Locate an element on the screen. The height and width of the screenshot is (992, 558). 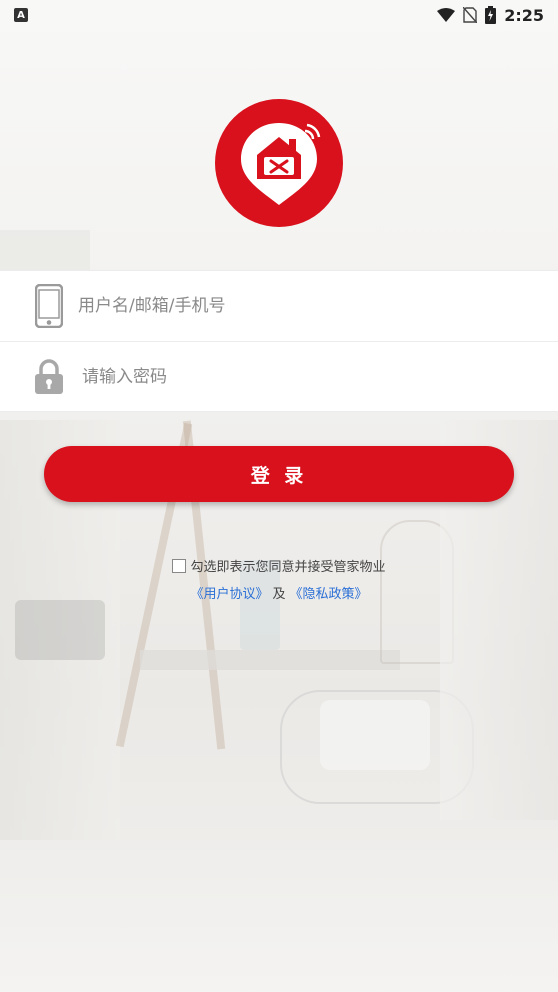
app-logo is located at coordinates (279, 163).